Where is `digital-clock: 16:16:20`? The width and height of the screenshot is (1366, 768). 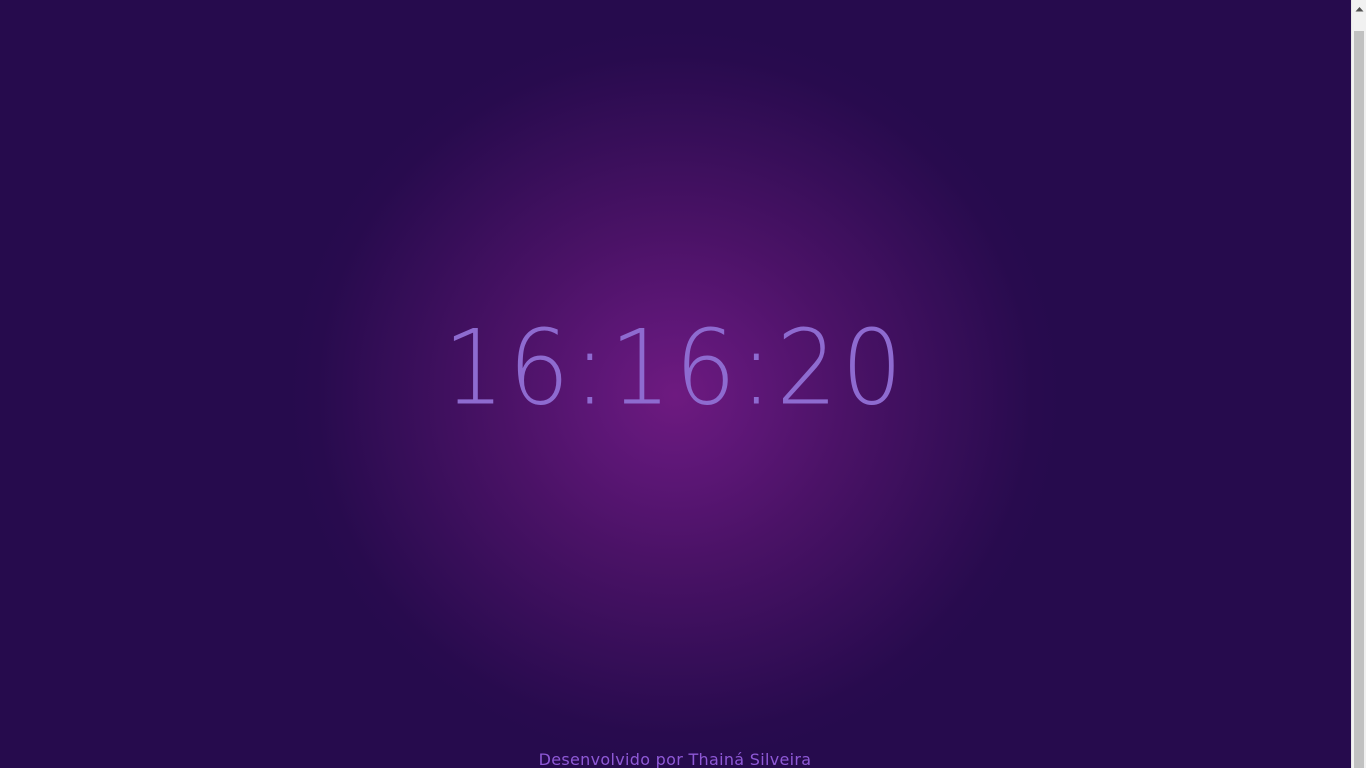 digital-clock: 16:16:20 is located at coordinates (675, 368).